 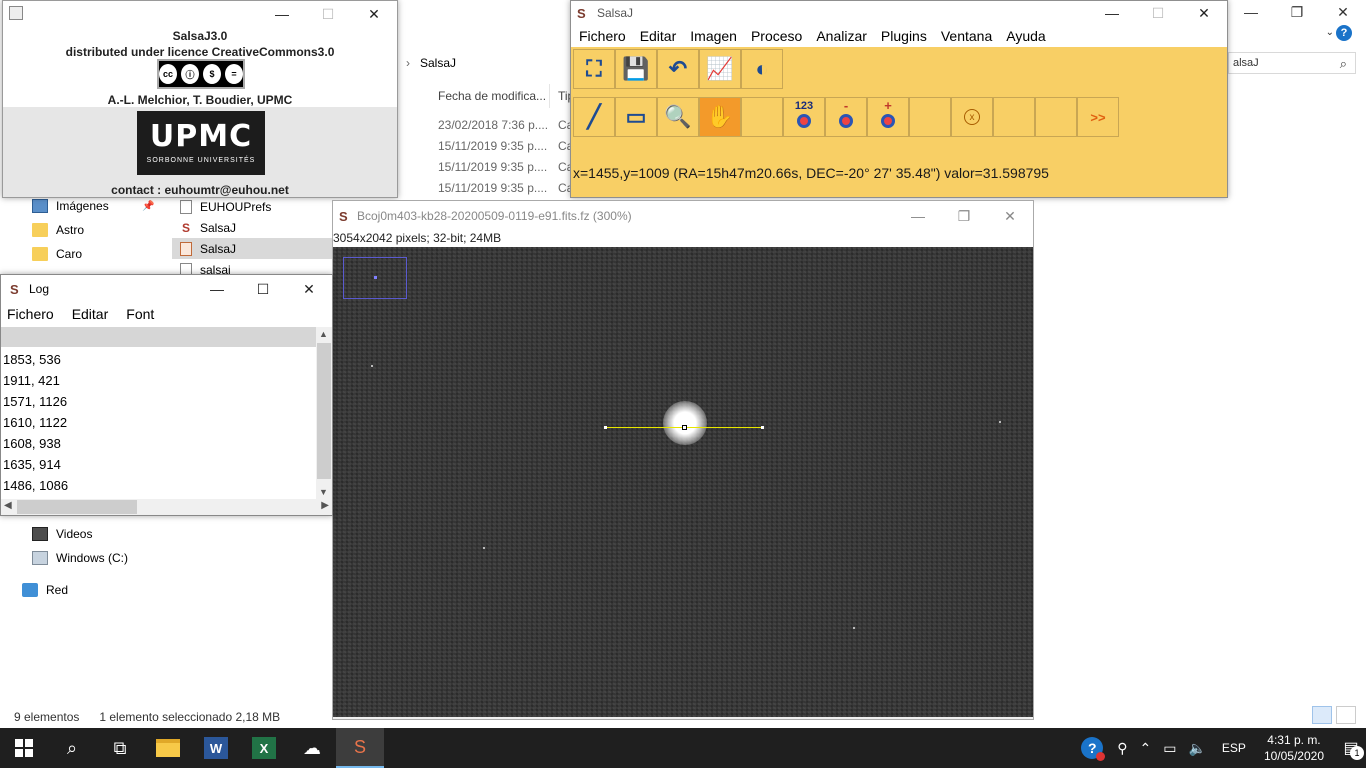 I want to click on vertical-scrollbar: ▲ ▼, so click(x=324, y=413).